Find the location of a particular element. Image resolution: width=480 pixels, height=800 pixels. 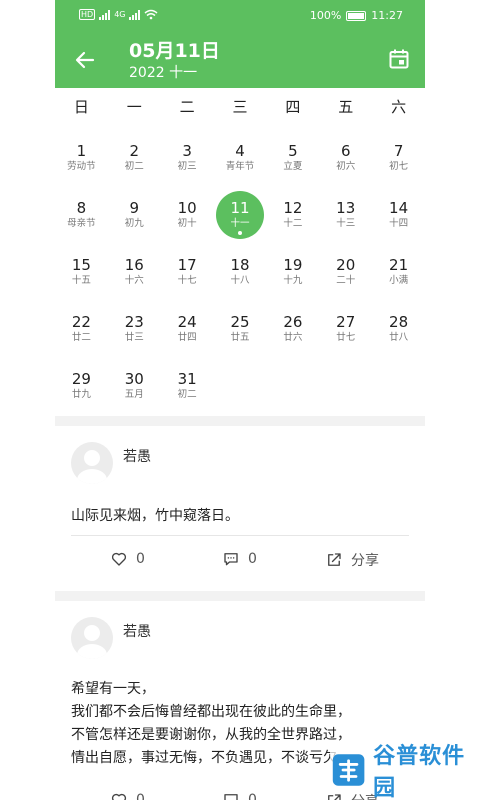

day-number: 15 is located at coordinates (81, 265).